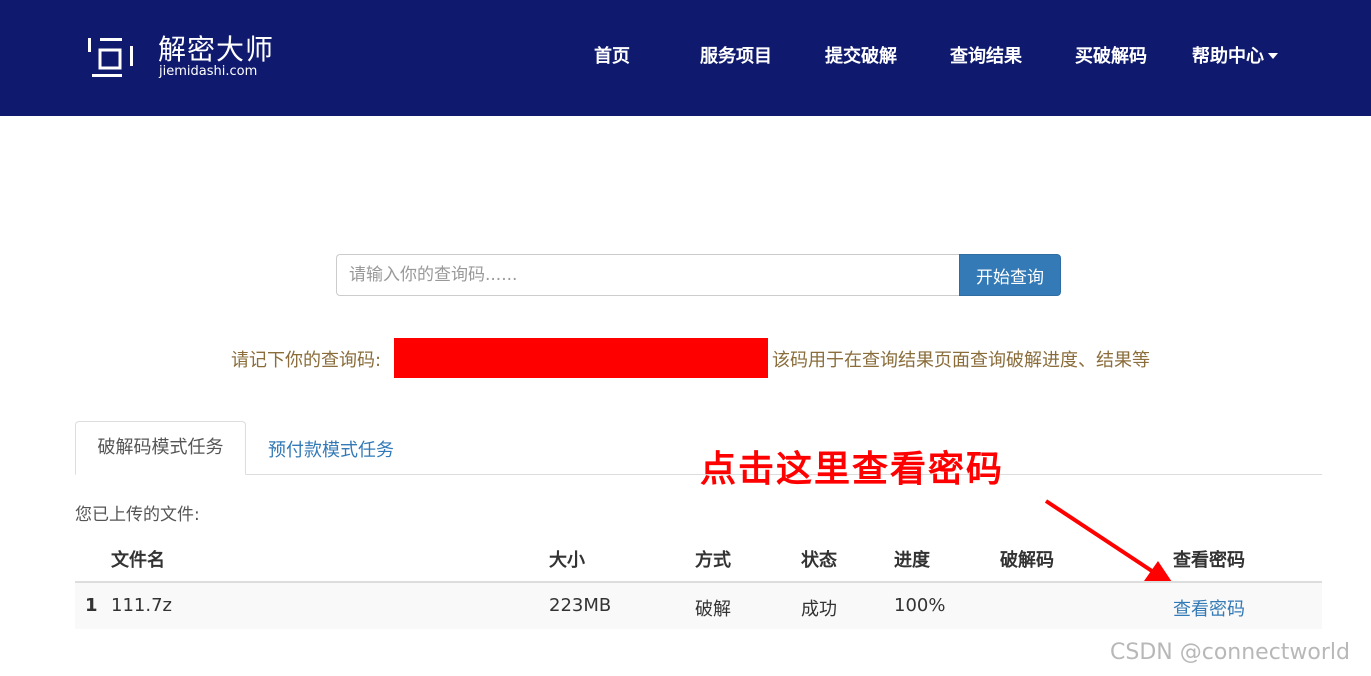 The height and width of the screenshot is (676, 1371). Describe the element at coordinates (1209, 560) in the screenshot. I see `column-header-view-password: 查看密码` at that location.